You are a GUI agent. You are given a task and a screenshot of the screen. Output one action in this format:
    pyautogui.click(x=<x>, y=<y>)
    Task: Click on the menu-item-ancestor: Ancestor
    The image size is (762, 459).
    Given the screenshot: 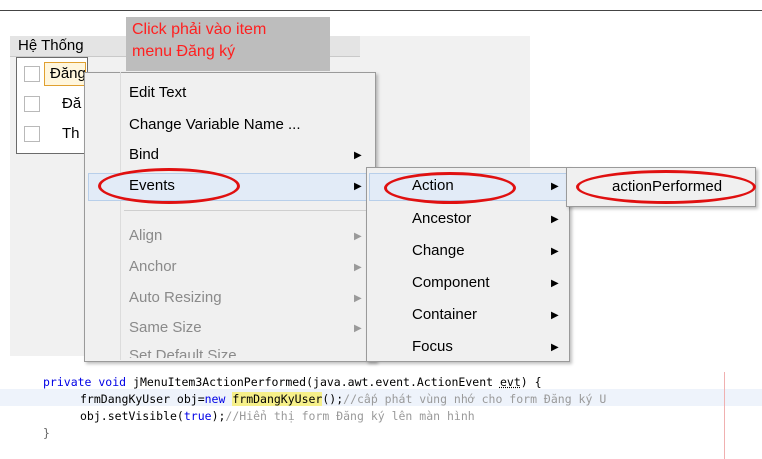 What is the action you would take?
    pyautogui.click(x=441, y=219)
    